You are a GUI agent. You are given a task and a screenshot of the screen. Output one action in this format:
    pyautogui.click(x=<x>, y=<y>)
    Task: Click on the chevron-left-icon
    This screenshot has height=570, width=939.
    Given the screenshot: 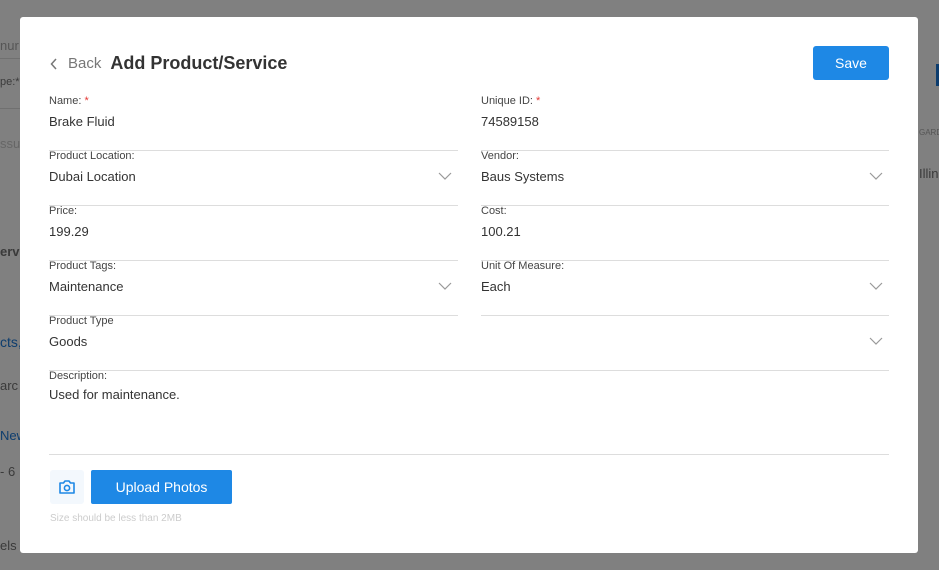 What is the action you would take?
    pyautogui.click(x=53, y=63)
    